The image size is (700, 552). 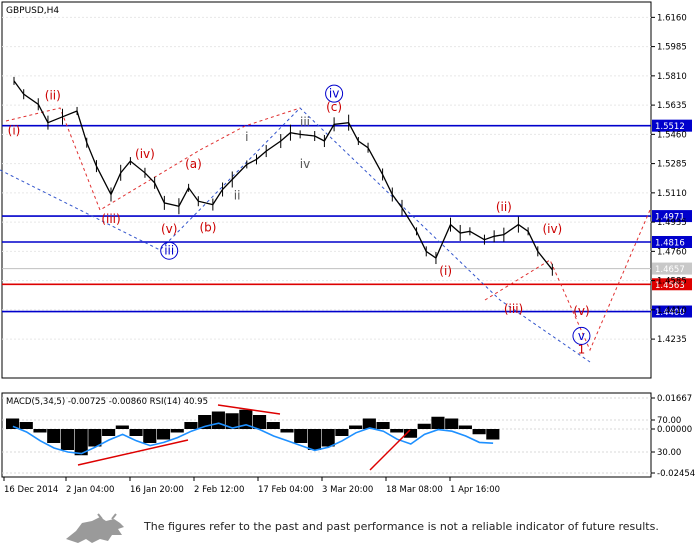 What do you see at coordinates (673, 436) in the screenshot?
I see `indicator-y-axis: 0.0166770.000.0000030.00-0.02454` at bounding box center [673, 436].